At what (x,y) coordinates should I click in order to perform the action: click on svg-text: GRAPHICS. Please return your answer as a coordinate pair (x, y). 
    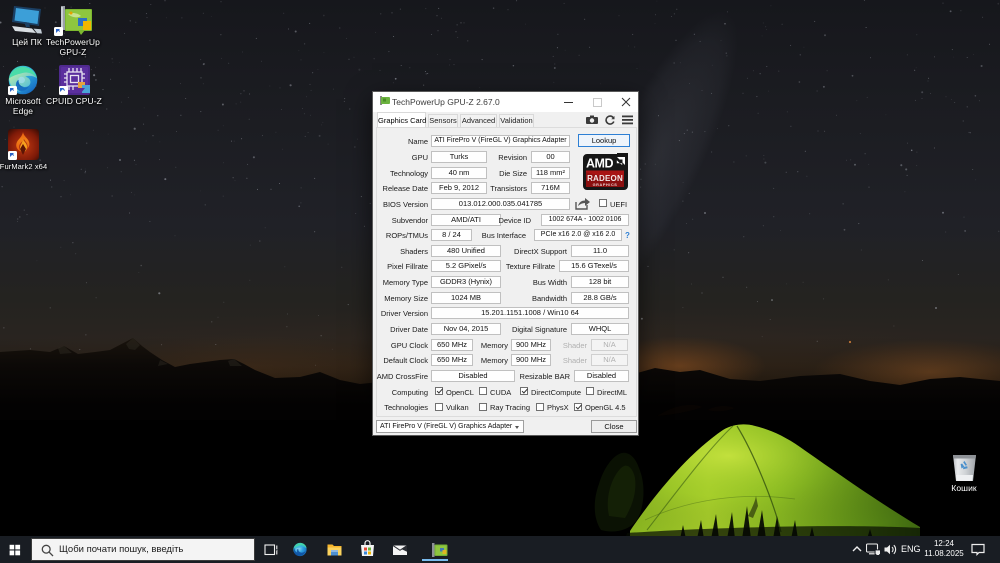
    Looking at the image, I should click on (605, 185).